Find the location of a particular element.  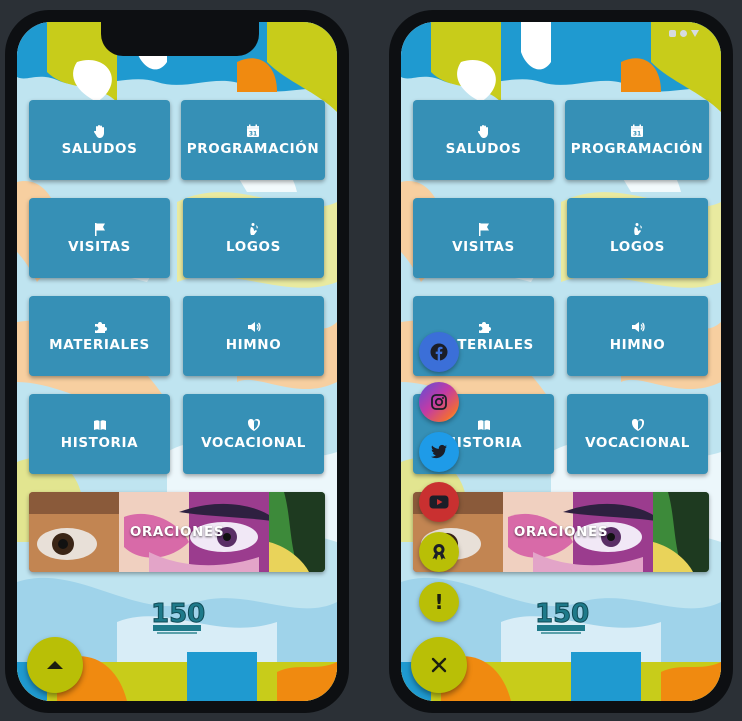

facebook-button is located at coordinates (439, 352).